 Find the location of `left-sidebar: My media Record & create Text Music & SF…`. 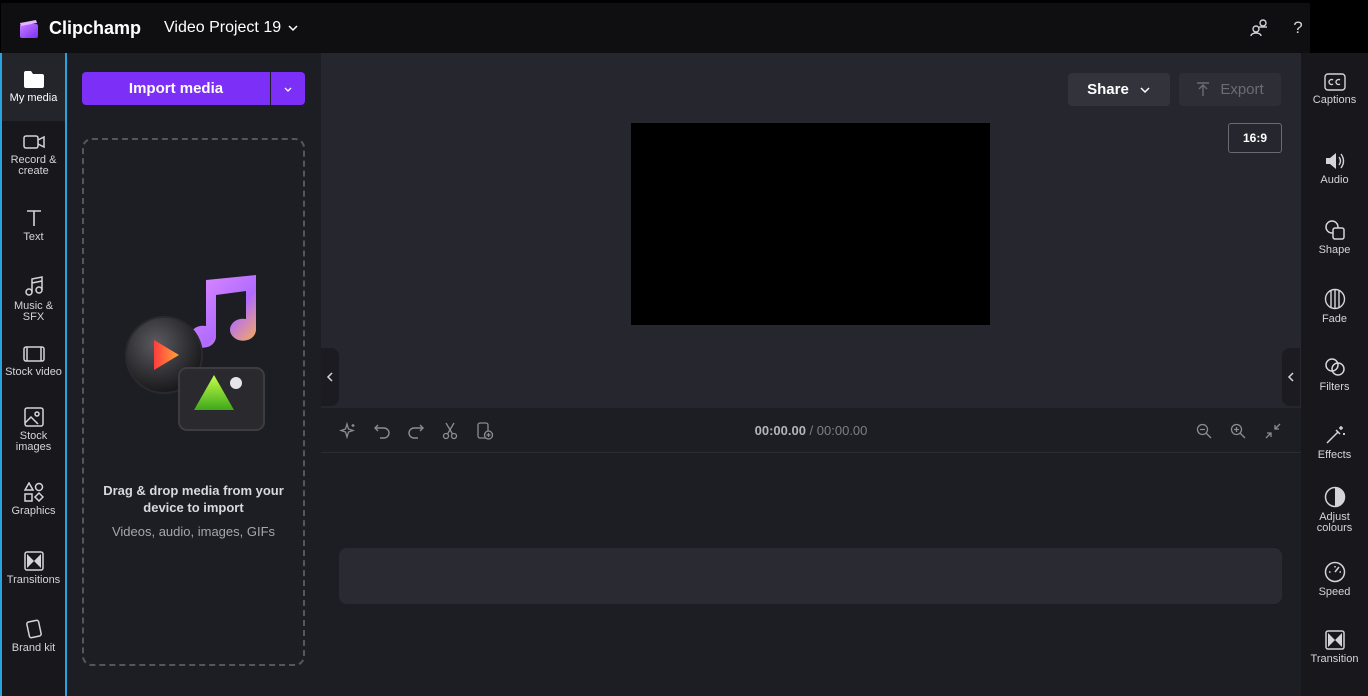

left-sidebar: My media Record & create Text Music & SF… is located at coordinates (33, 374).